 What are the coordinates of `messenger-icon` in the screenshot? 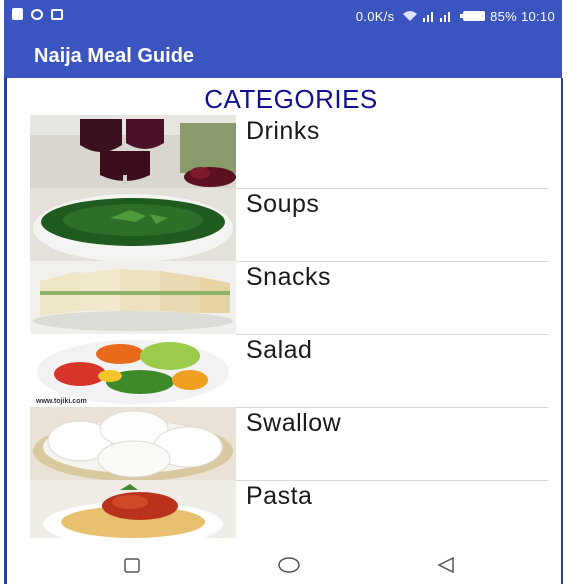 It's located at (37, 14).